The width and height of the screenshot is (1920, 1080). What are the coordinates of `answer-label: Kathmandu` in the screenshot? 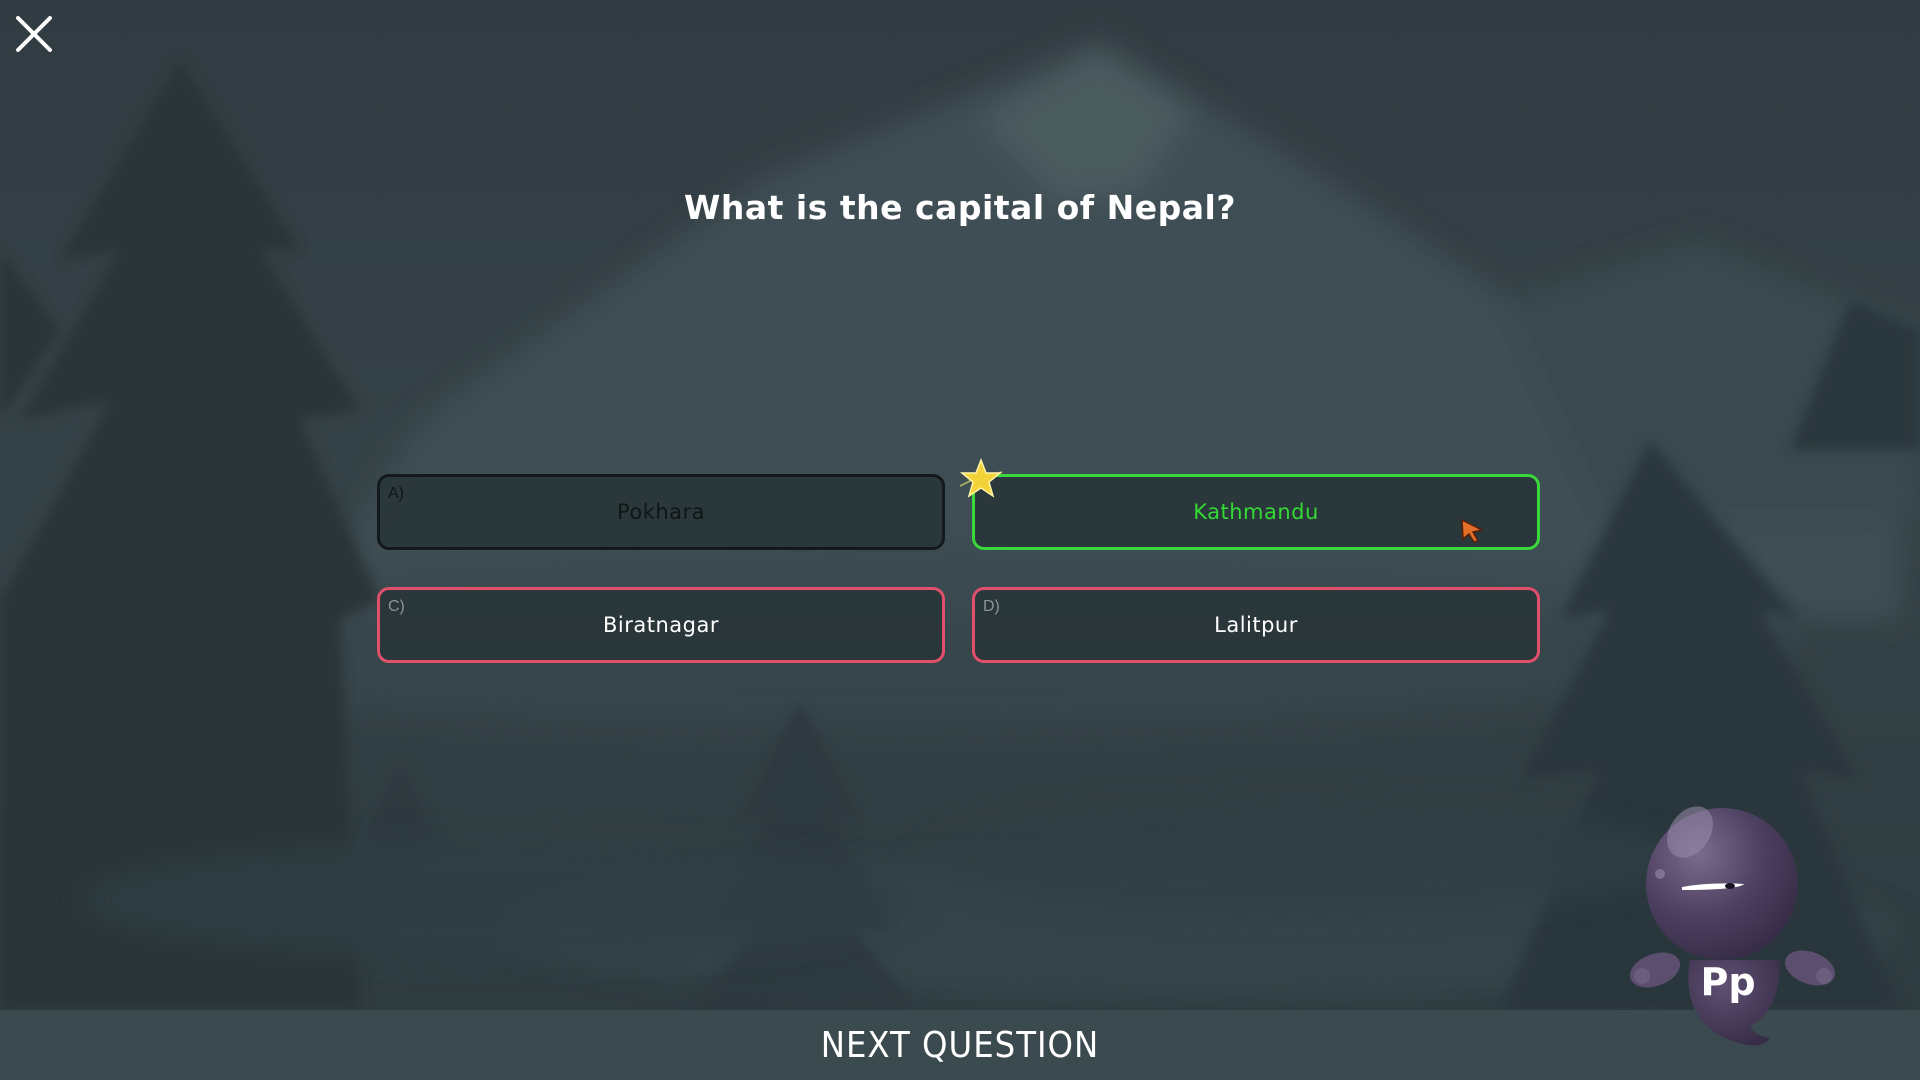 It's located at (1256, 512).